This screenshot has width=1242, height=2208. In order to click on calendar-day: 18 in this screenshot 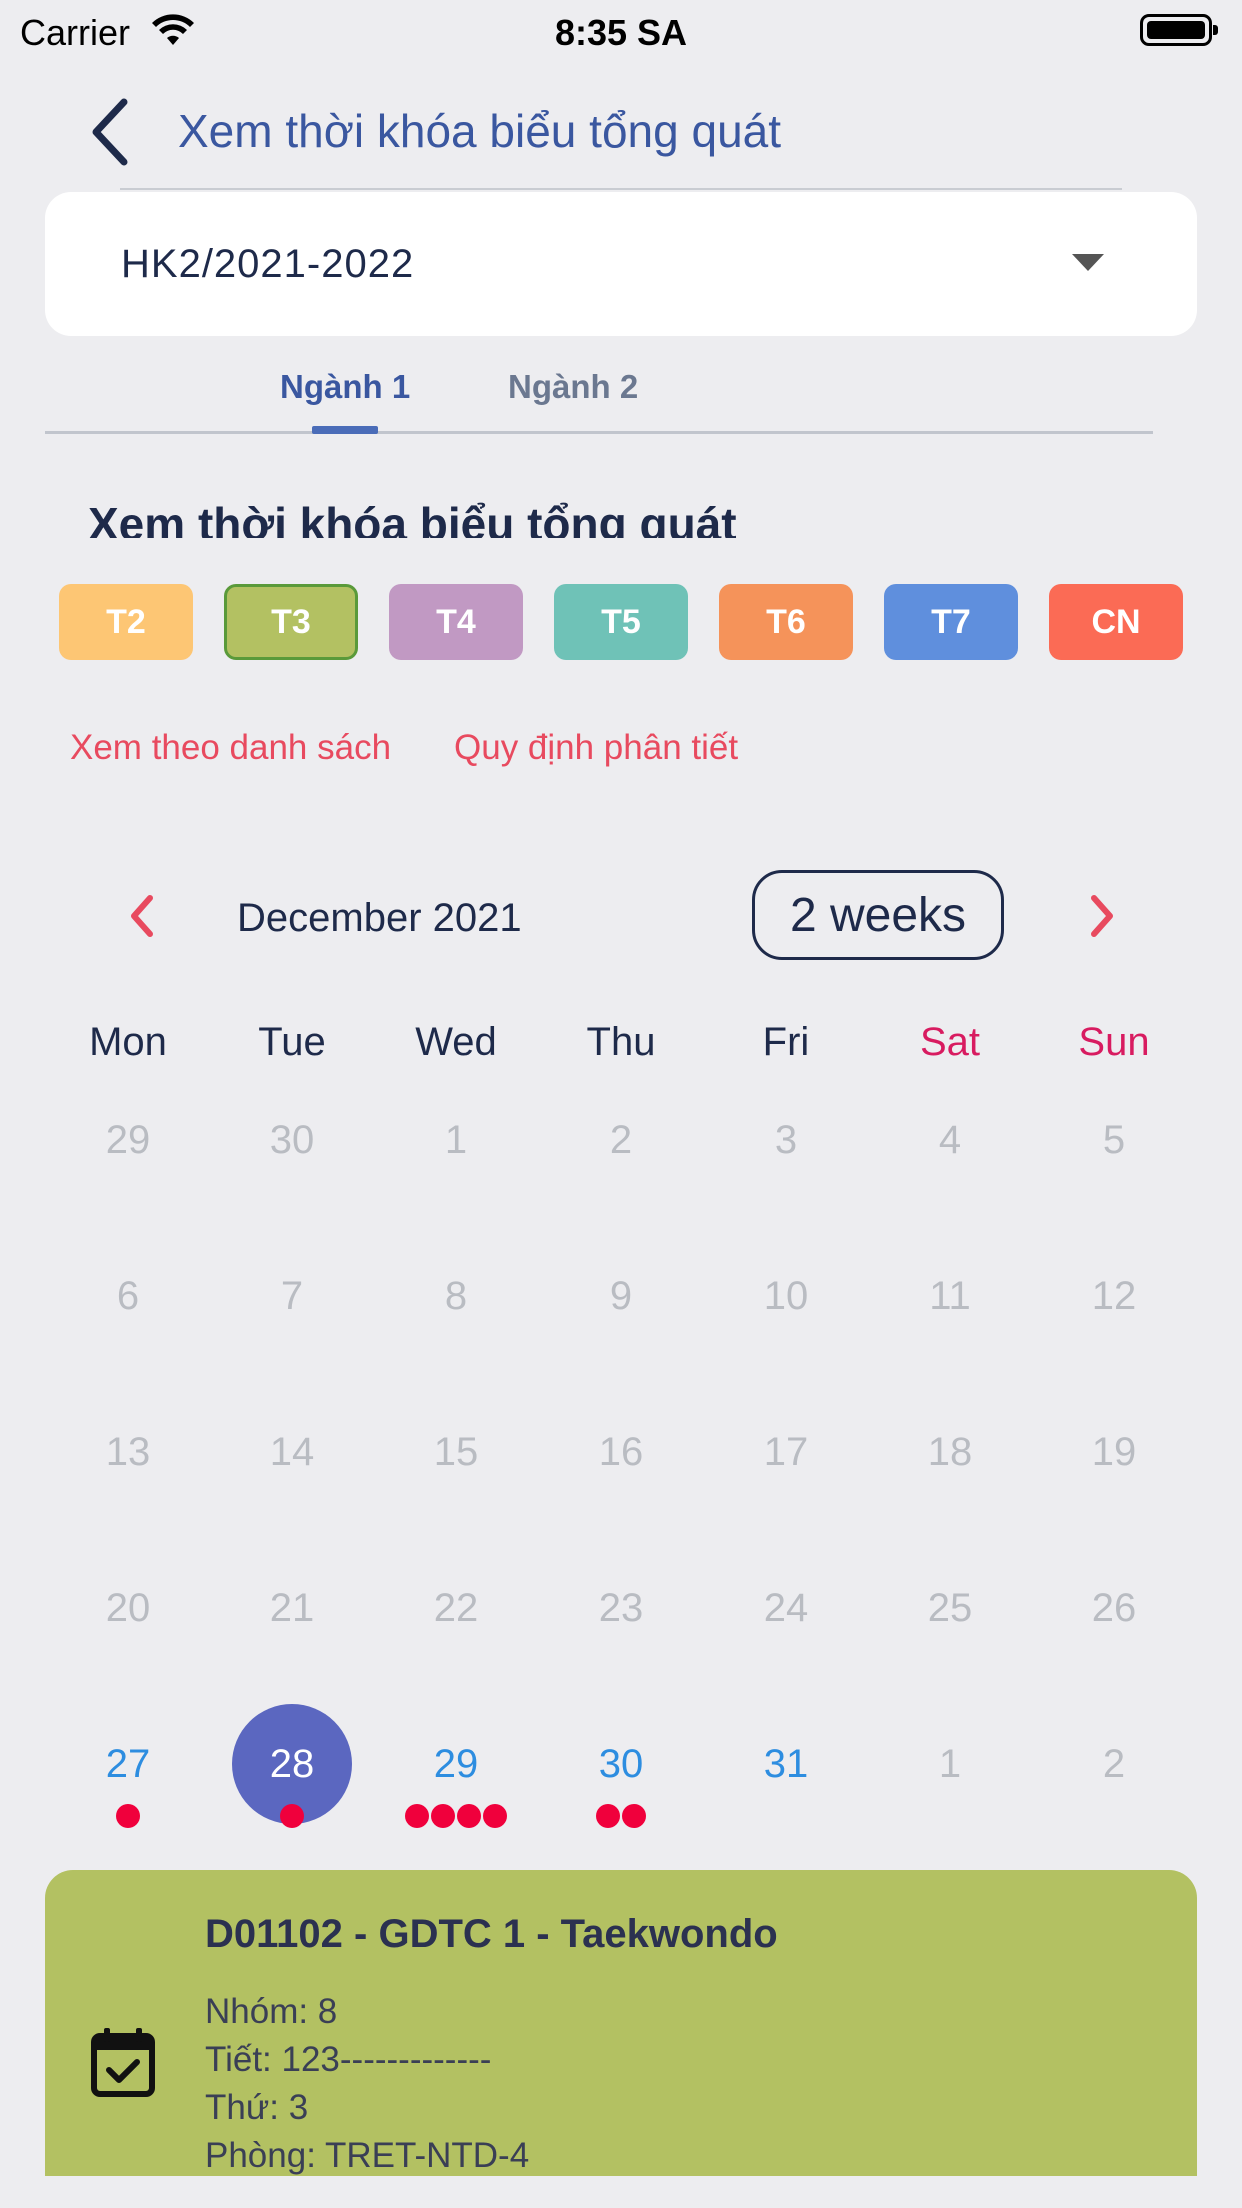, I will do `click(950, 1452)`.